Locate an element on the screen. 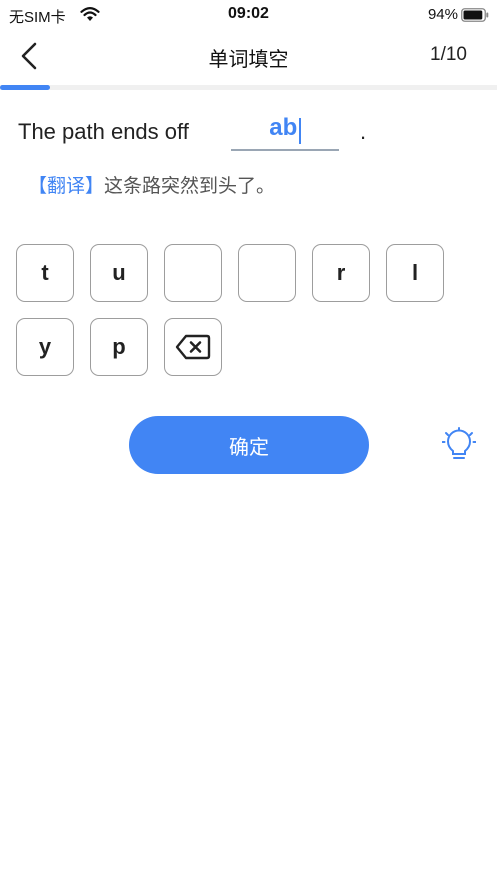 This screenshot has width=497, height=883. sentence-ending: . is located at coordinates (363, 131).